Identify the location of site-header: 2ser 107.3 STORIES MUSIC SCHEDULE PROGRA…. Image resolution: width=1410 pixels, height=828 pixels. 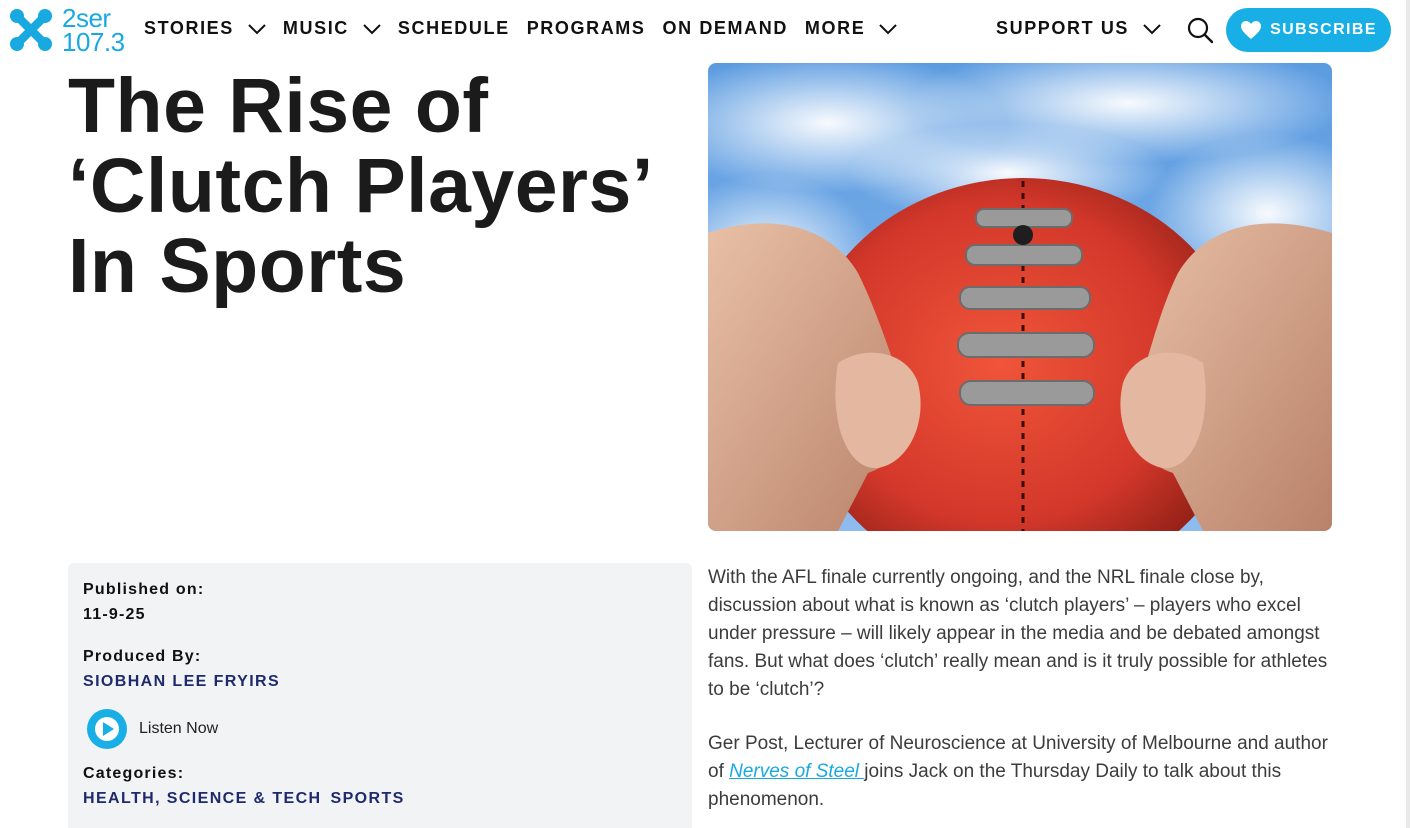
(705, 30).